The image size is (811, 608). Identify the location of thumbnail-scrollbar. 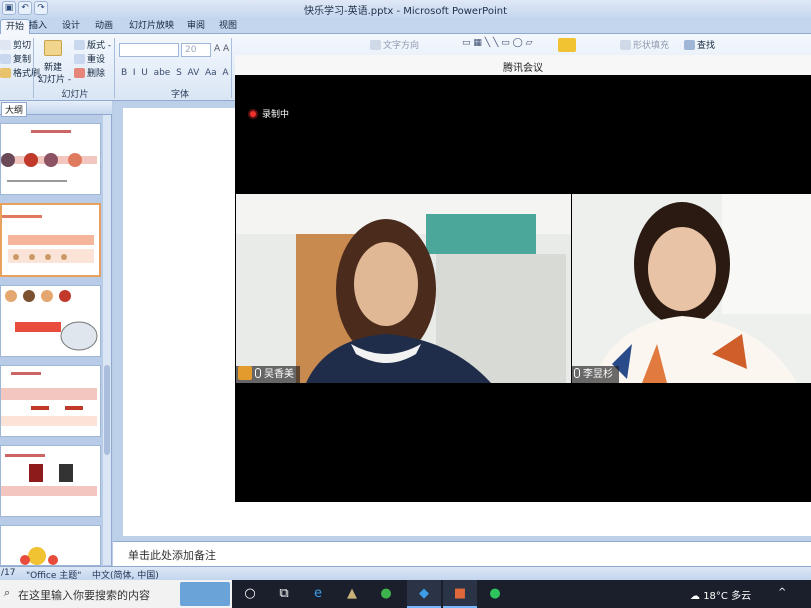
(107, 340).